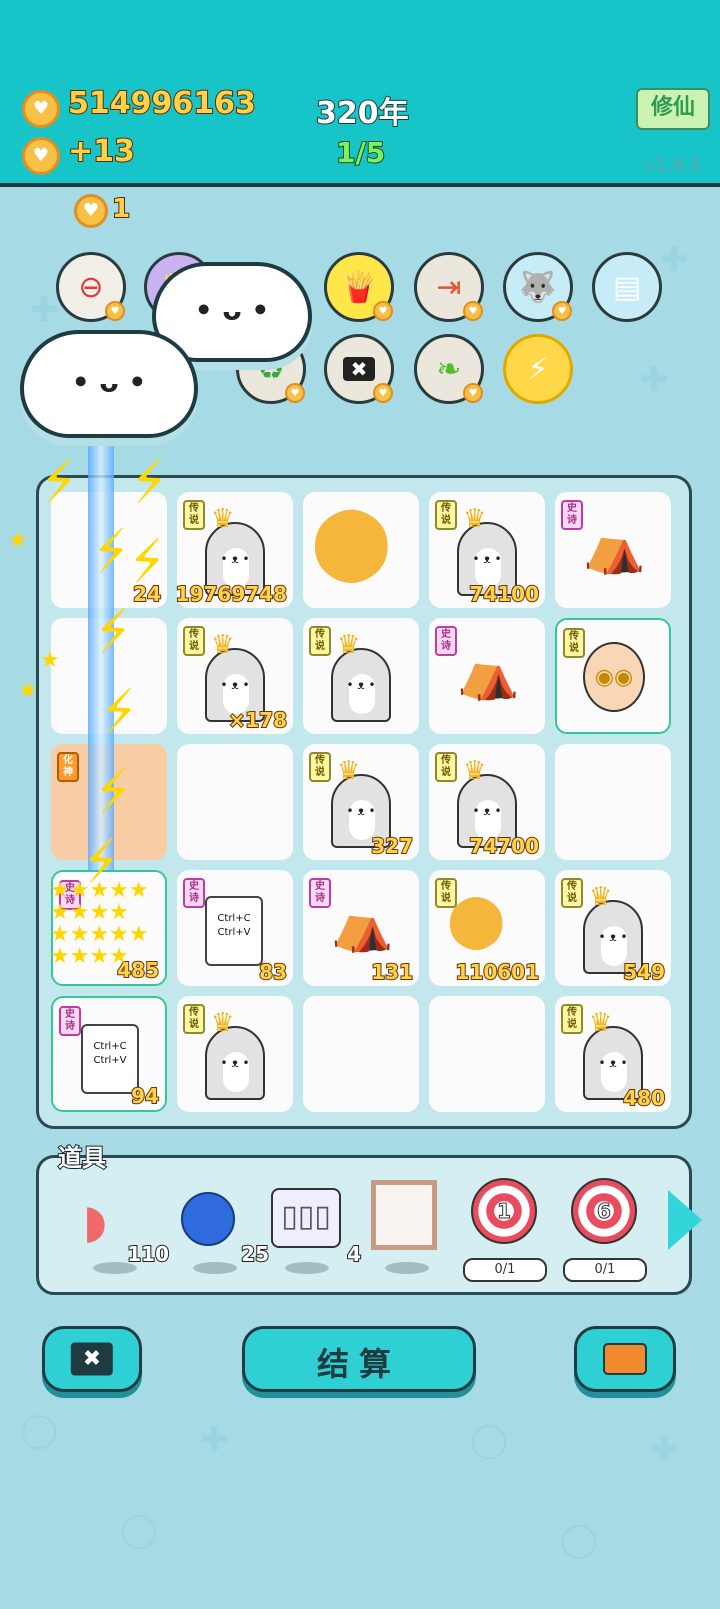  What do you see at coordinates (124, 1231) in the screenshot?
I see `item-liver: ◗ 110` at bounding box center [124, 1231].